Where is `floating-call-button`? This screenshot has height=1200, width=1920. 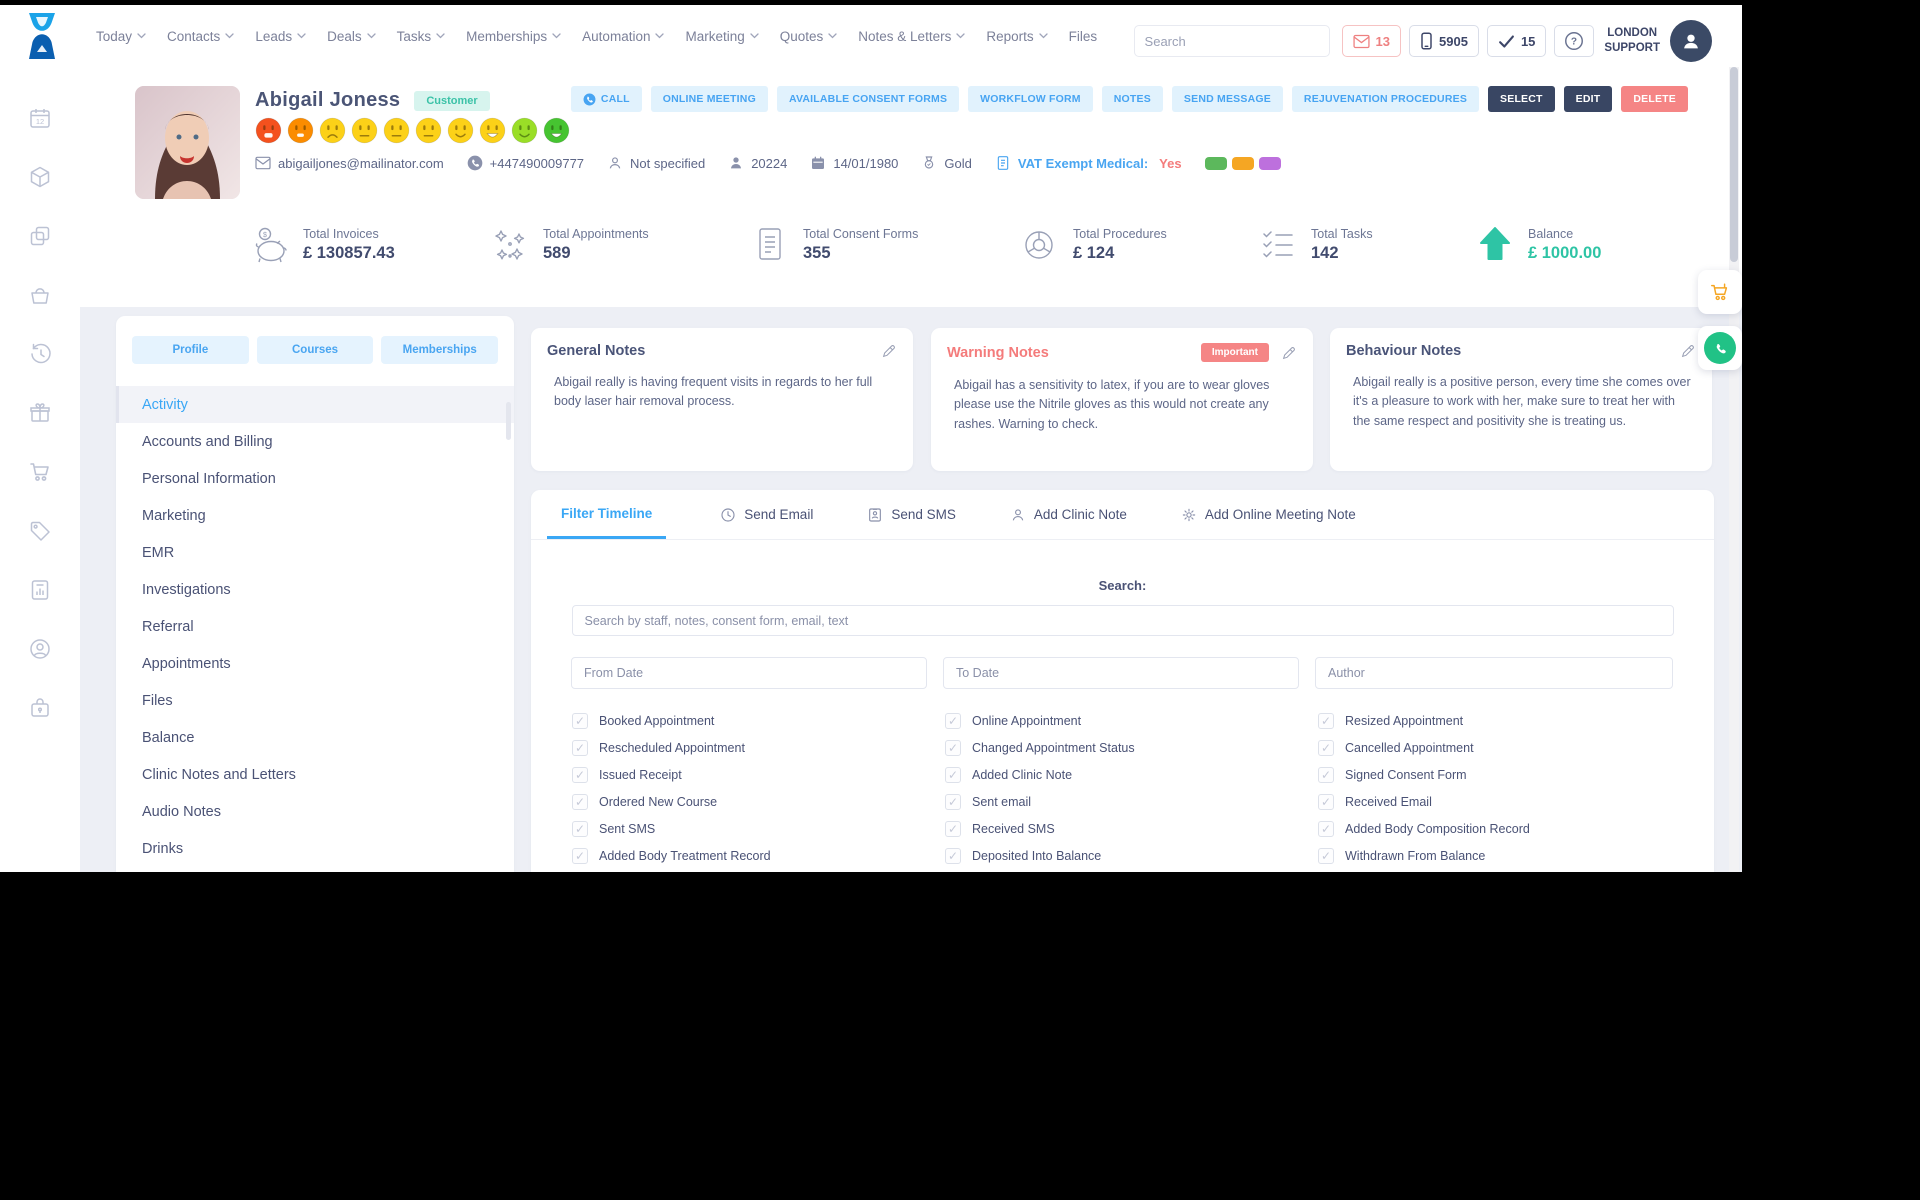
floating-call-button is located at coordinates (1720, 348).